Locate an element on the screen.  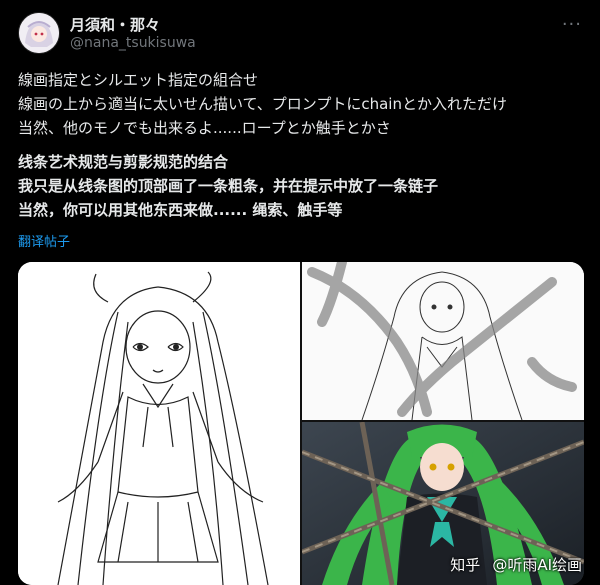
watermark-author: @听雨AI绘画 is located at coordinates (537, 565).